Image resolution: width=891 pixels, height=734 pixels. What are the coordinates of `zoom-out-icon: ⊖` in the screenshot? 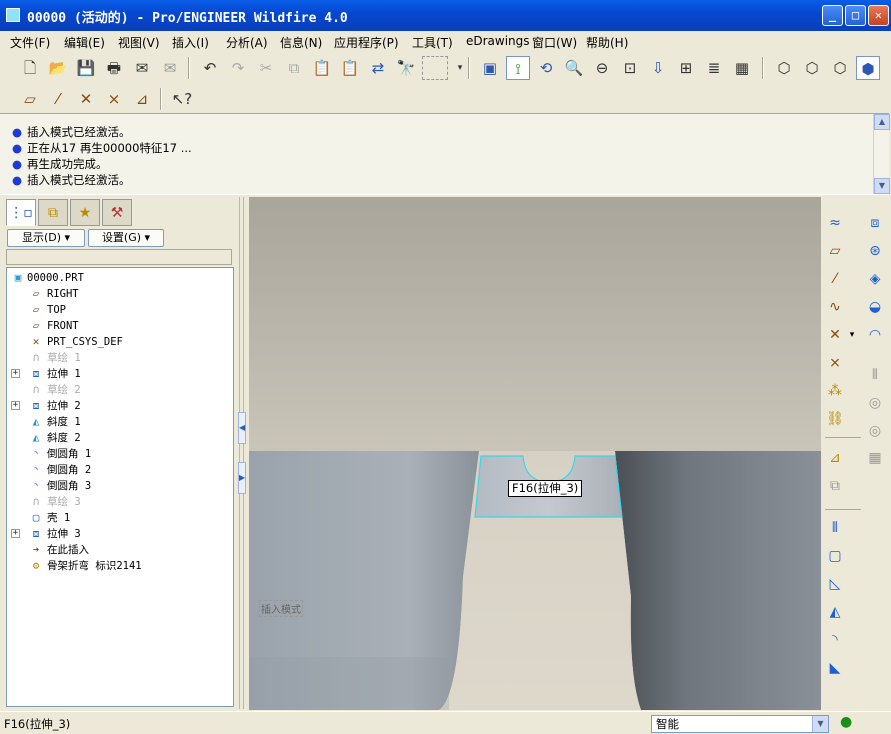 It's located at (602, 68).